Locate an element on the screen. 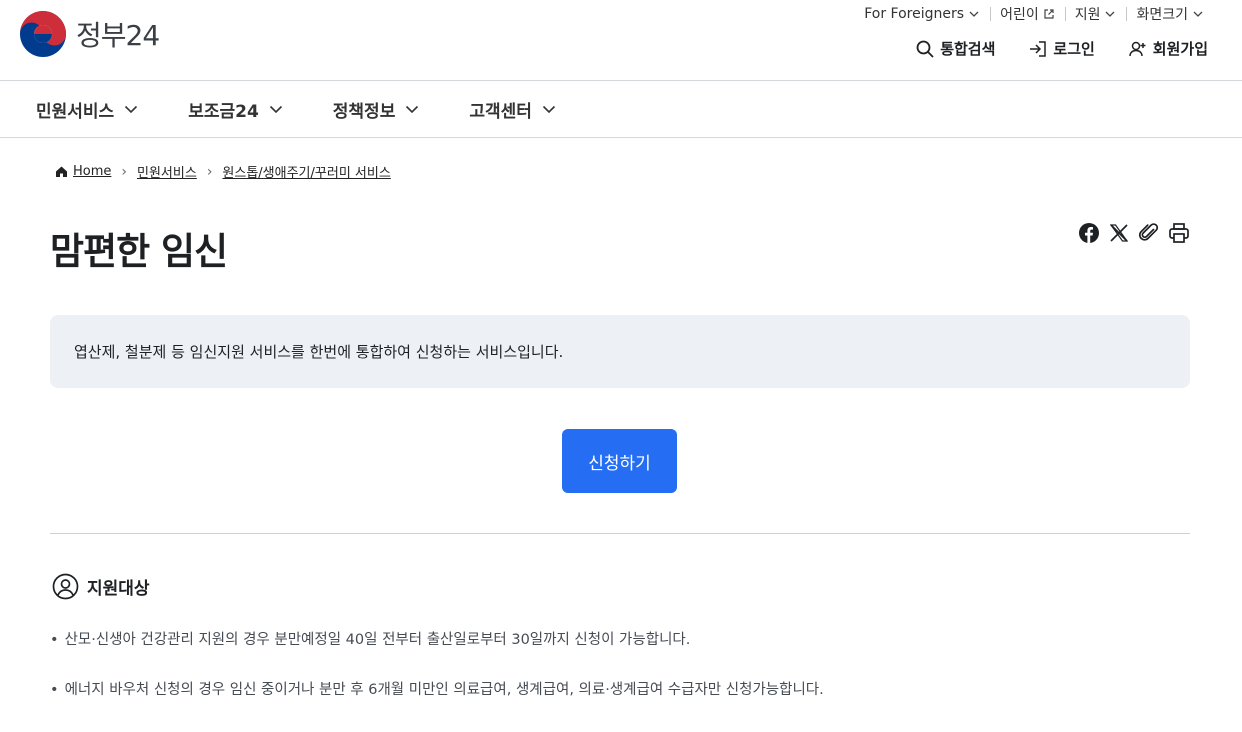 The image size is (1242, 732). nav-item-customer-center: 고객센터 is located at coordinates (512, 109).